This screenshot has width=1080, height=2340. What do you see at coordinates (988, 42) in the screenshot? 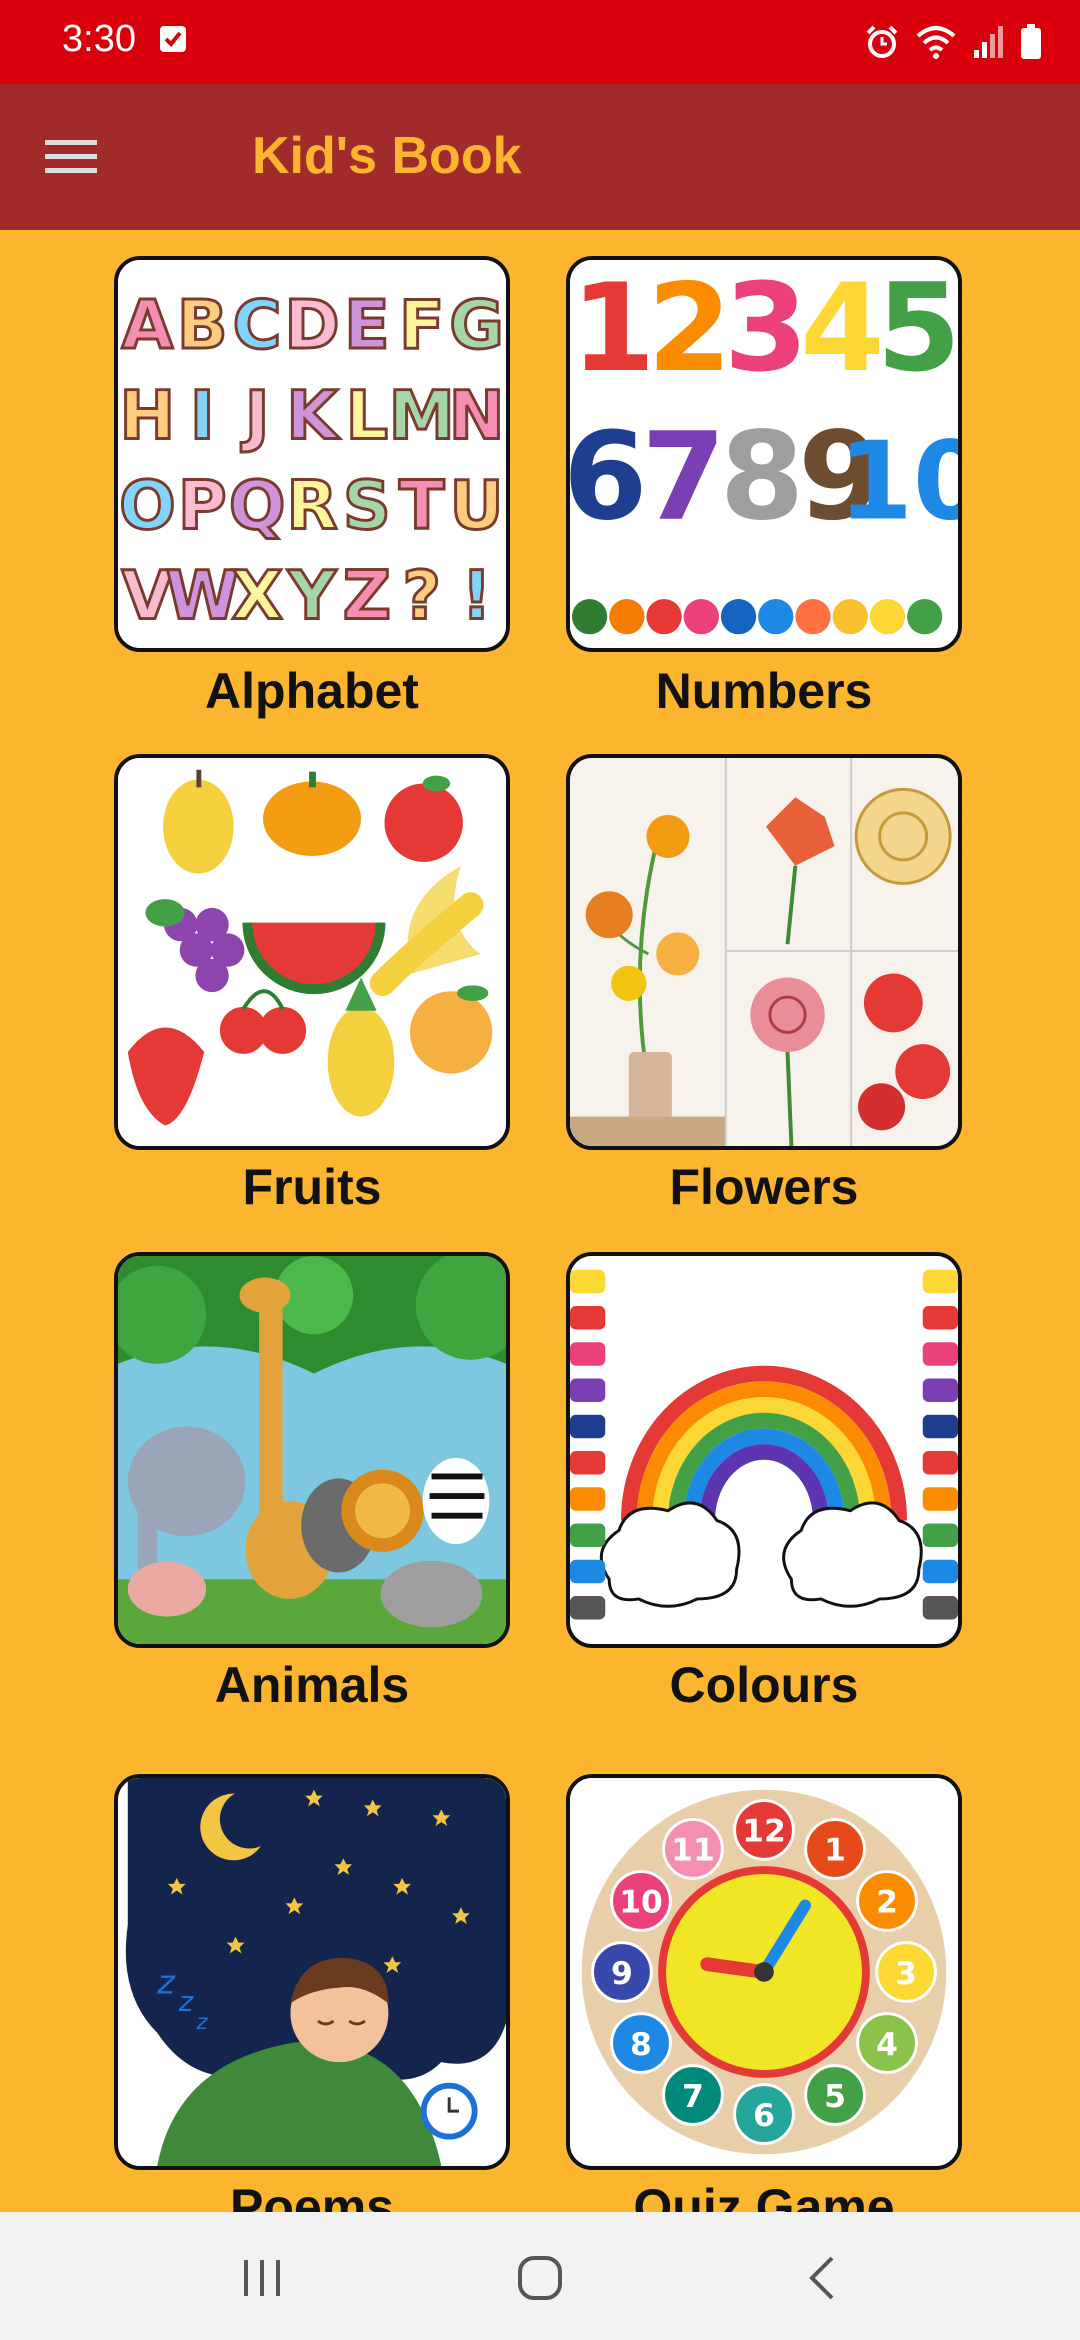
I see `signal-icon` at bounding box center [988, 42].